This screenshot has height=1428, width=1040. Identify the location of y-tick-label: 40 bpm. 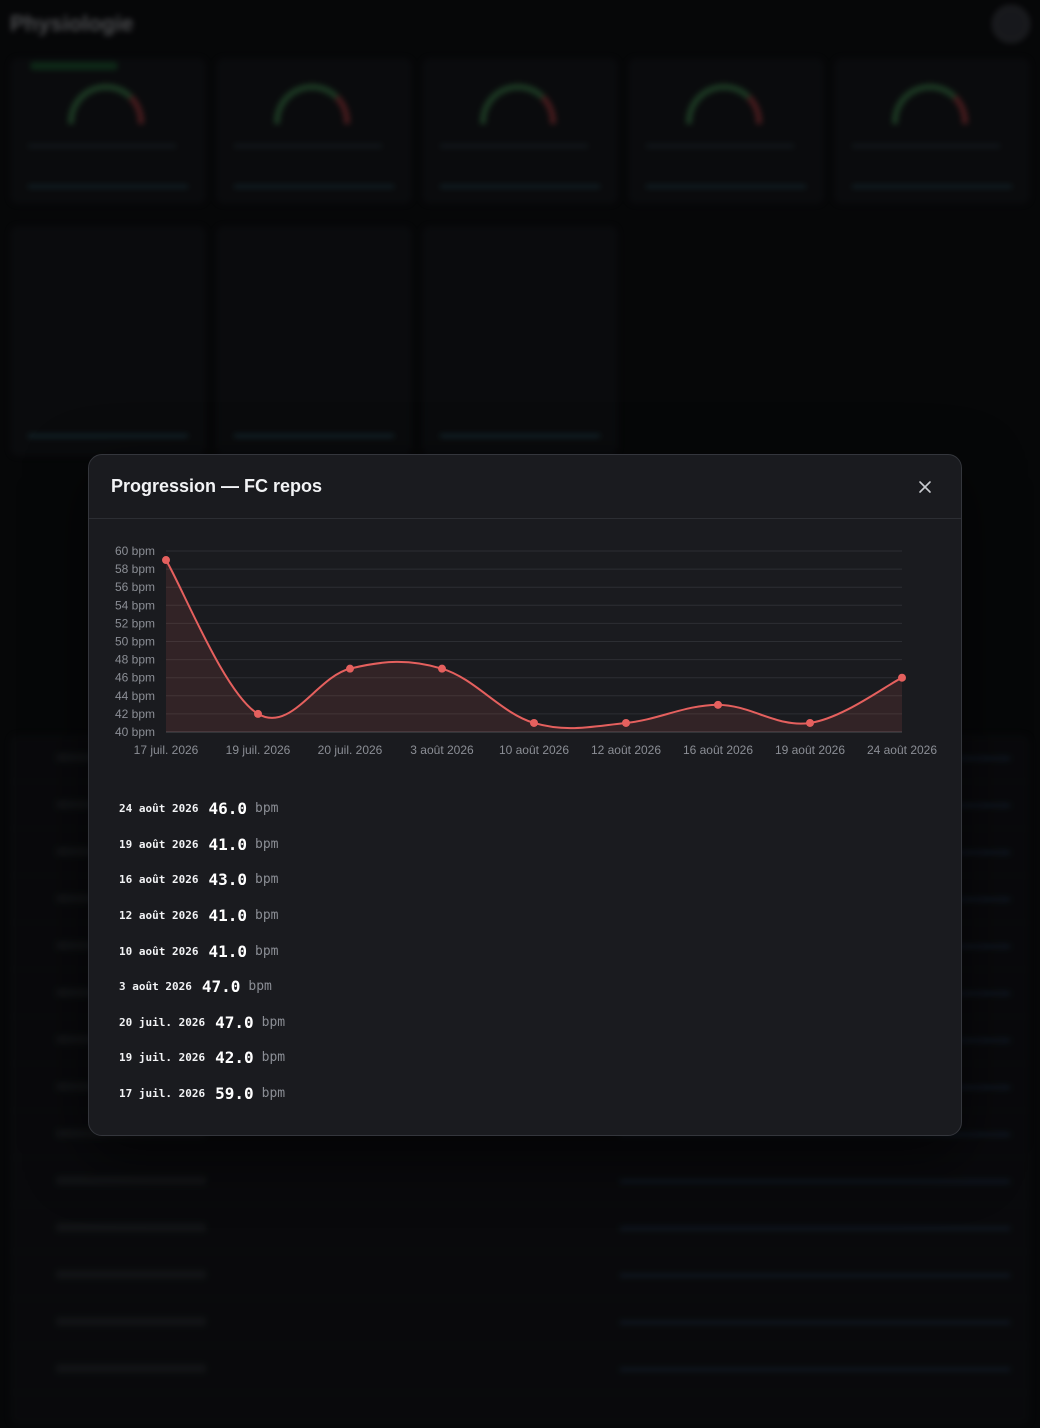
(135, 732).